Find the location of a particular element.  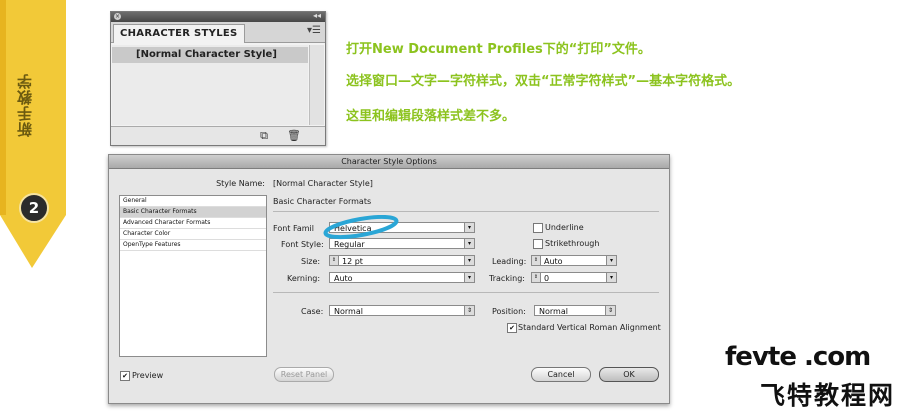

section-divider is located at coordinates (466, 211).